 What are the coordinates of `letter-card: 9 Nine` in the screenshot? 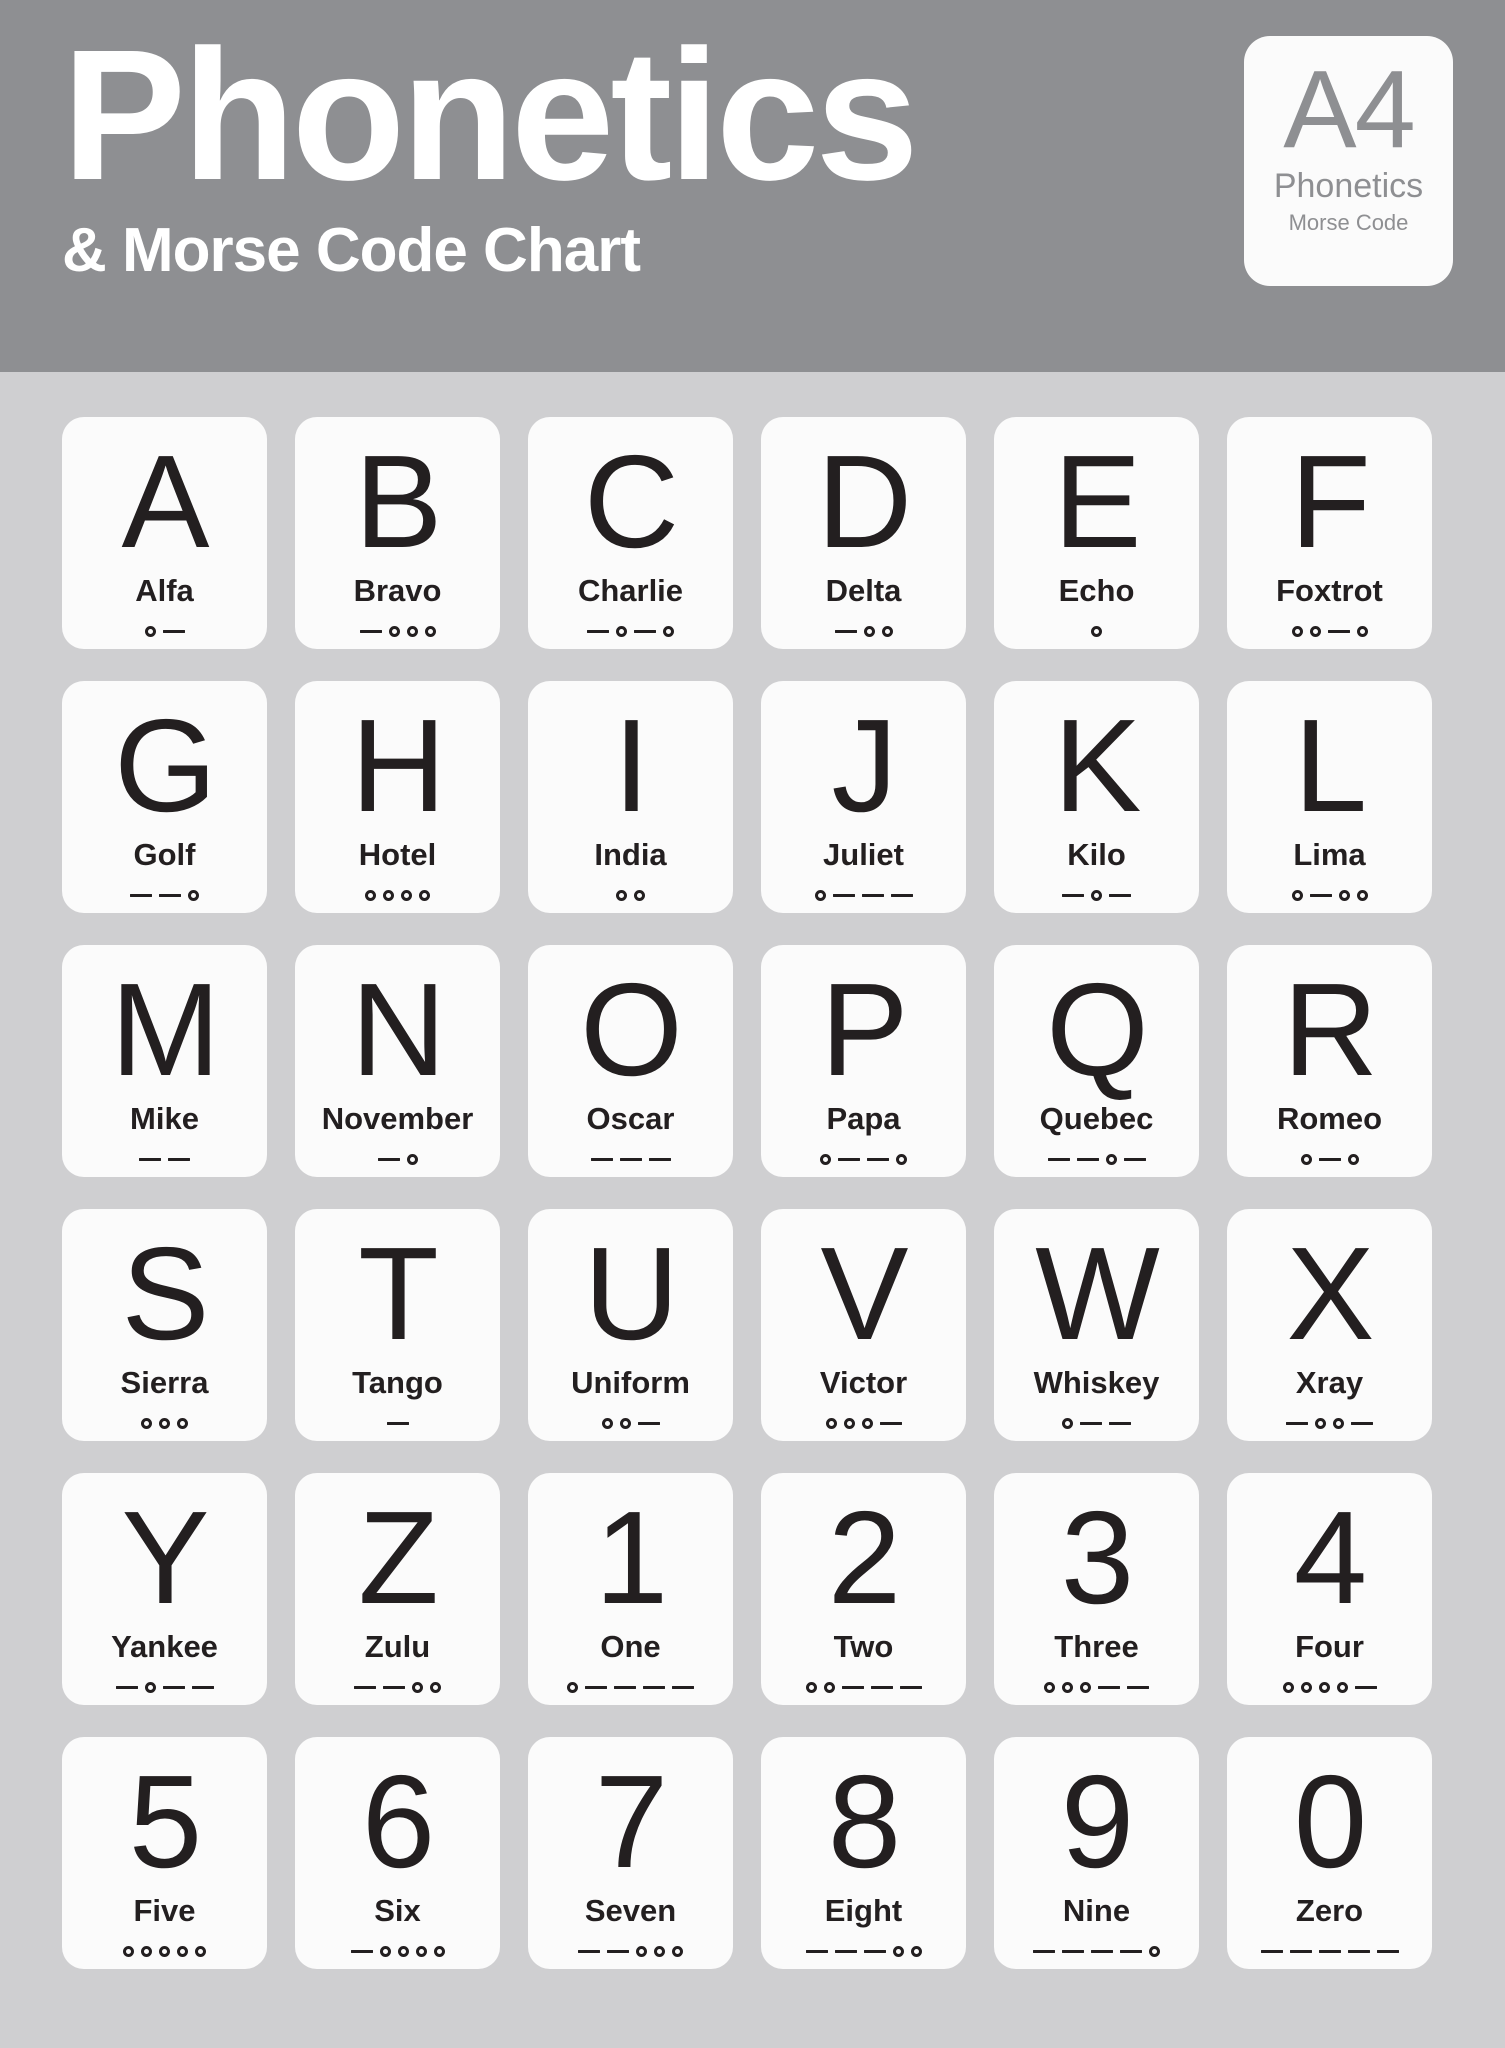 It's located at (1096, 1853).